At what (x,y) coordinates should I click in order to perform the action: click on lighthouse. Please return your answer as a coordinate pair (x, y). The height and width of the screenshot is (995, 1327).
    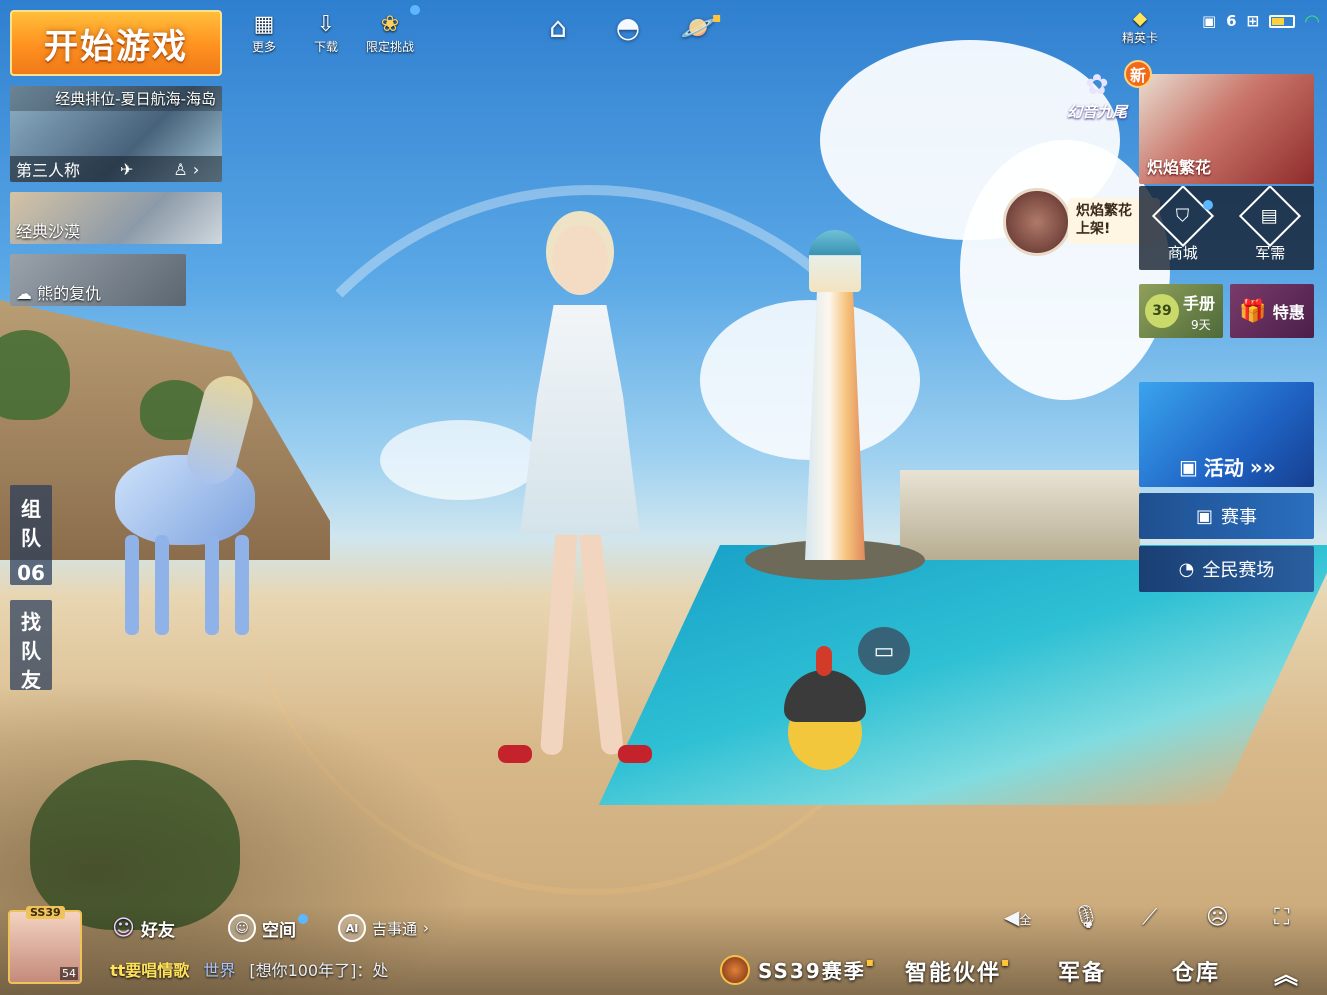
    Looking at the image, I should click on (835, 405).